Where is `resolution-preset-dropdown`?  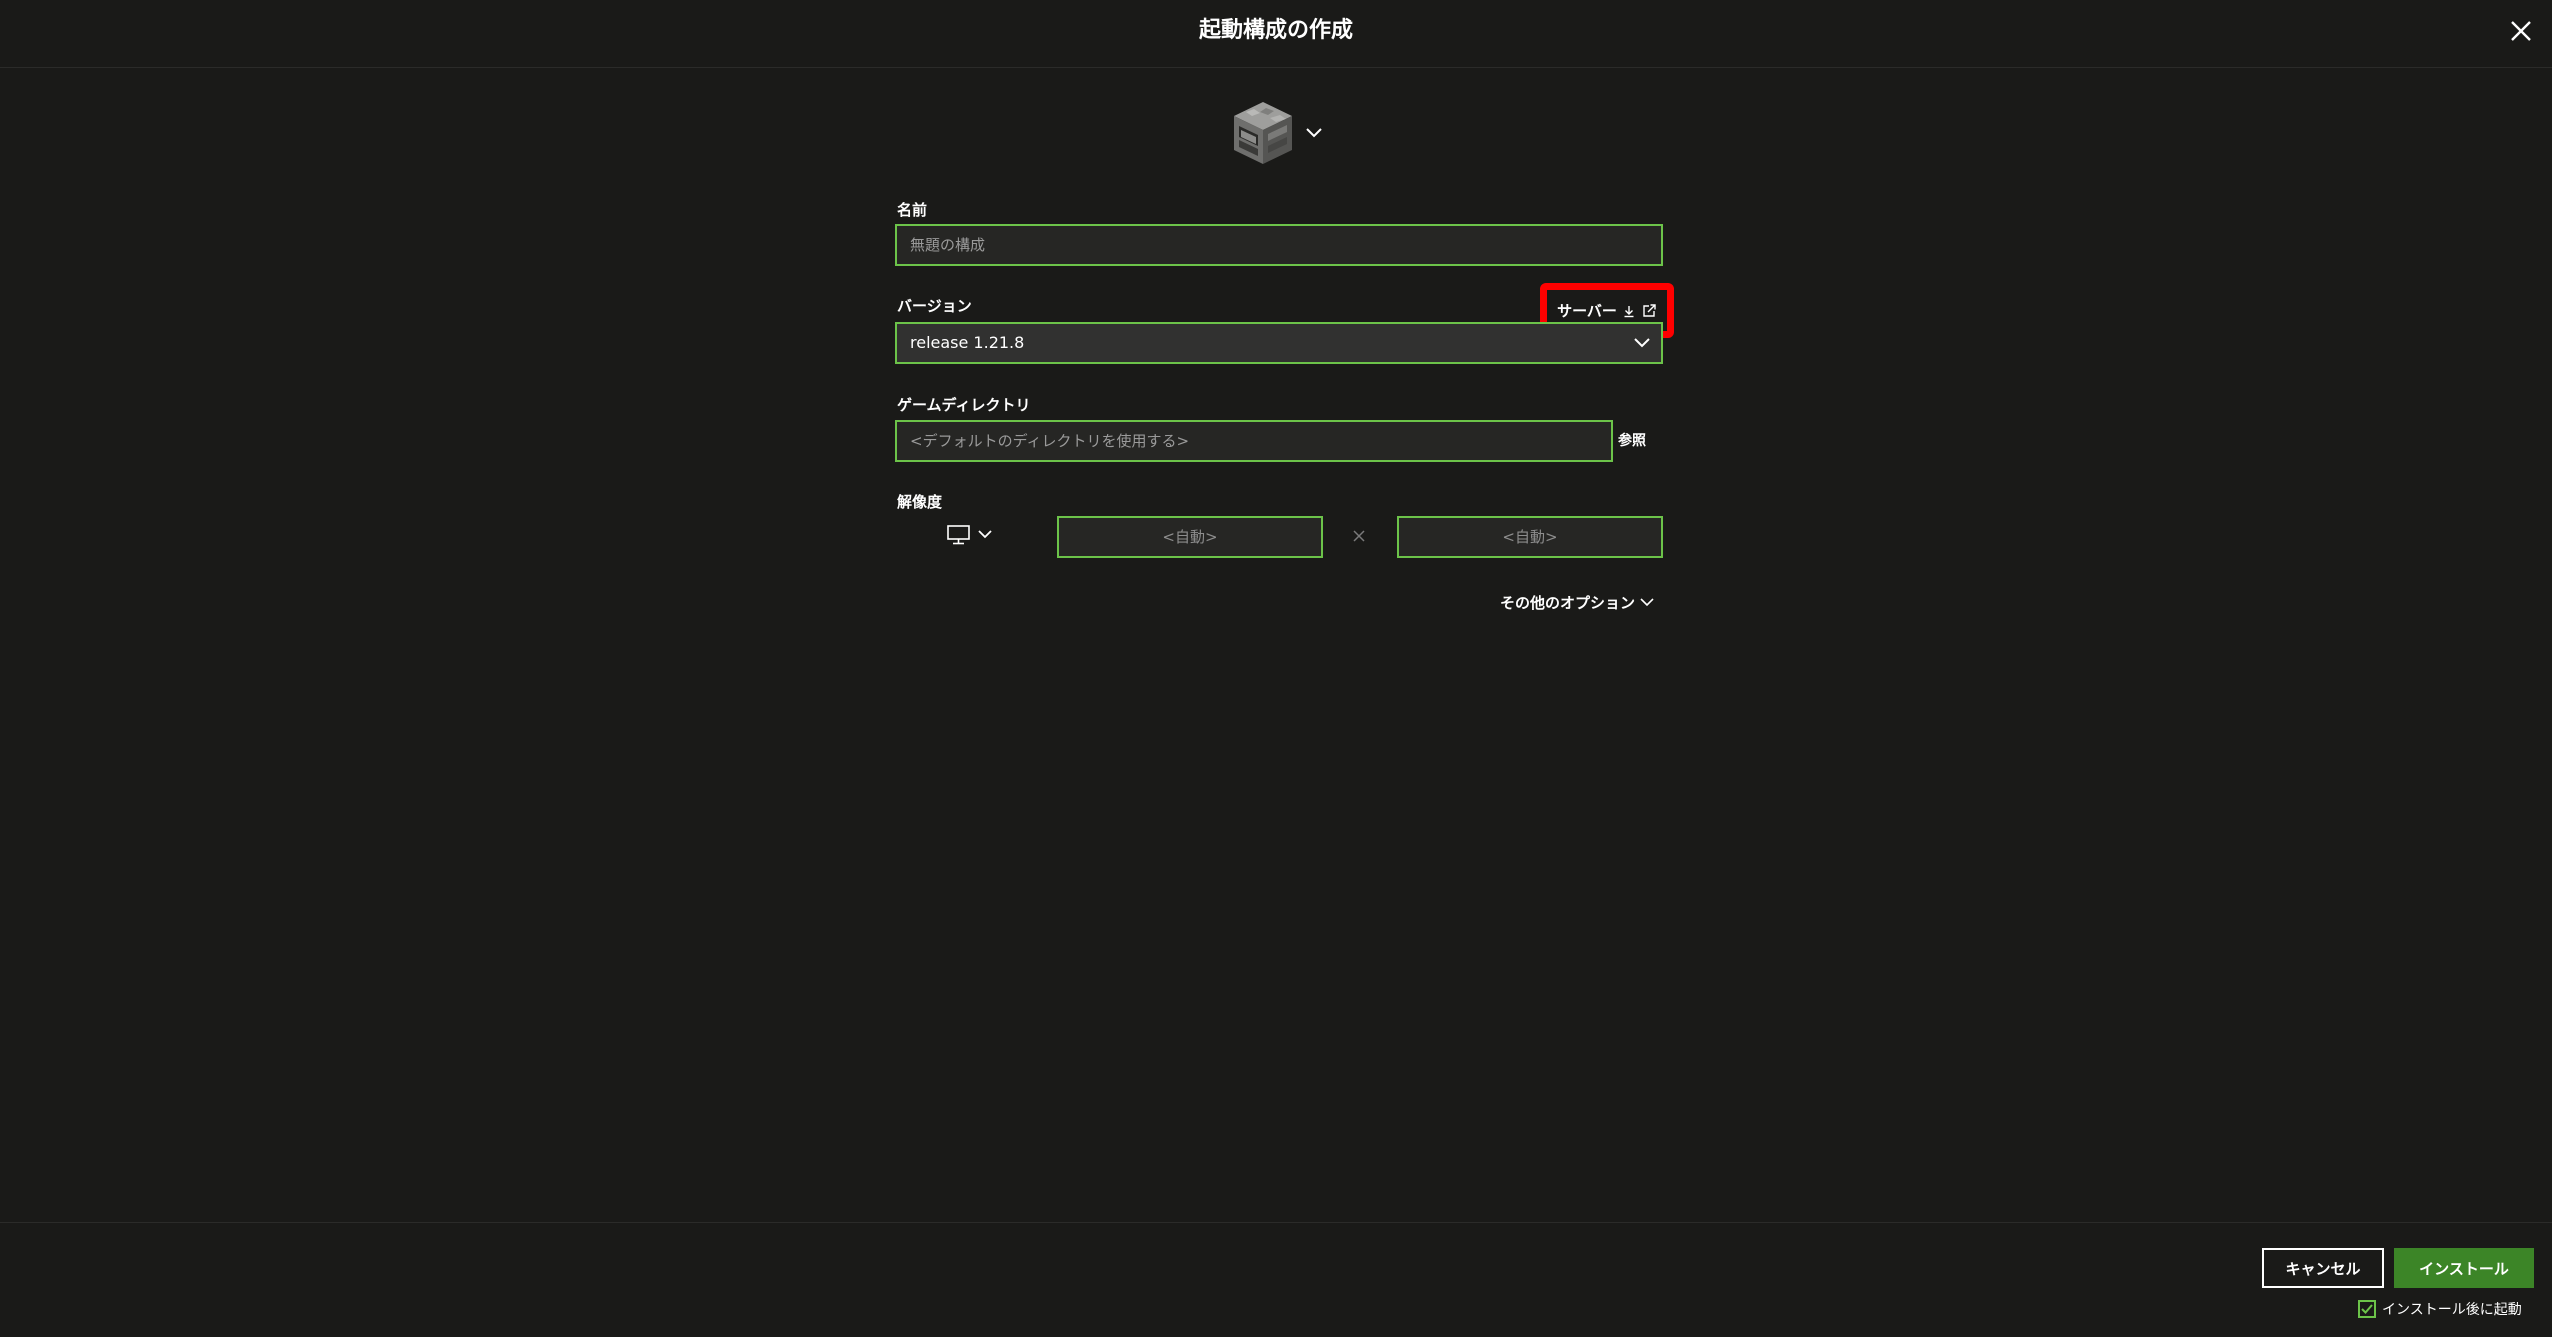
resolution-preset-dropdown is located at coordinates (971, 536).